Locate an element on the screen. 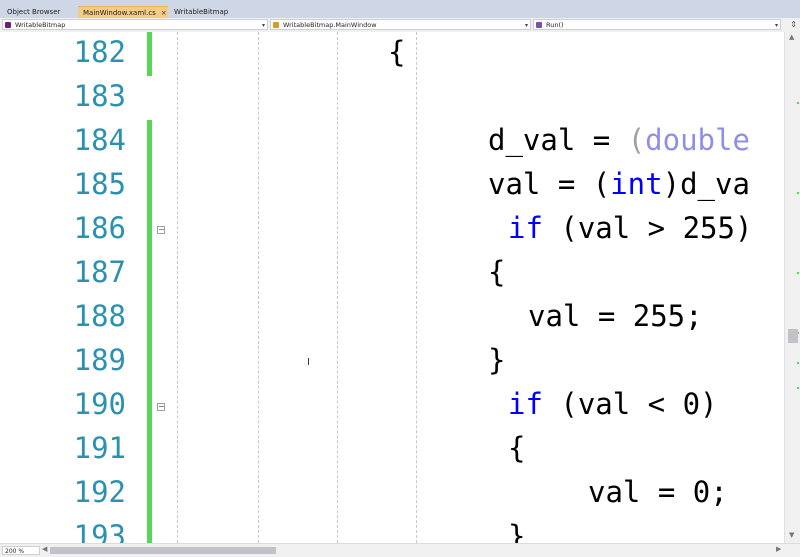 Image resolution: width=800 pixels, height=557 pixels. tab-object-browser: Object Browser is located at coordinates (39, 12).